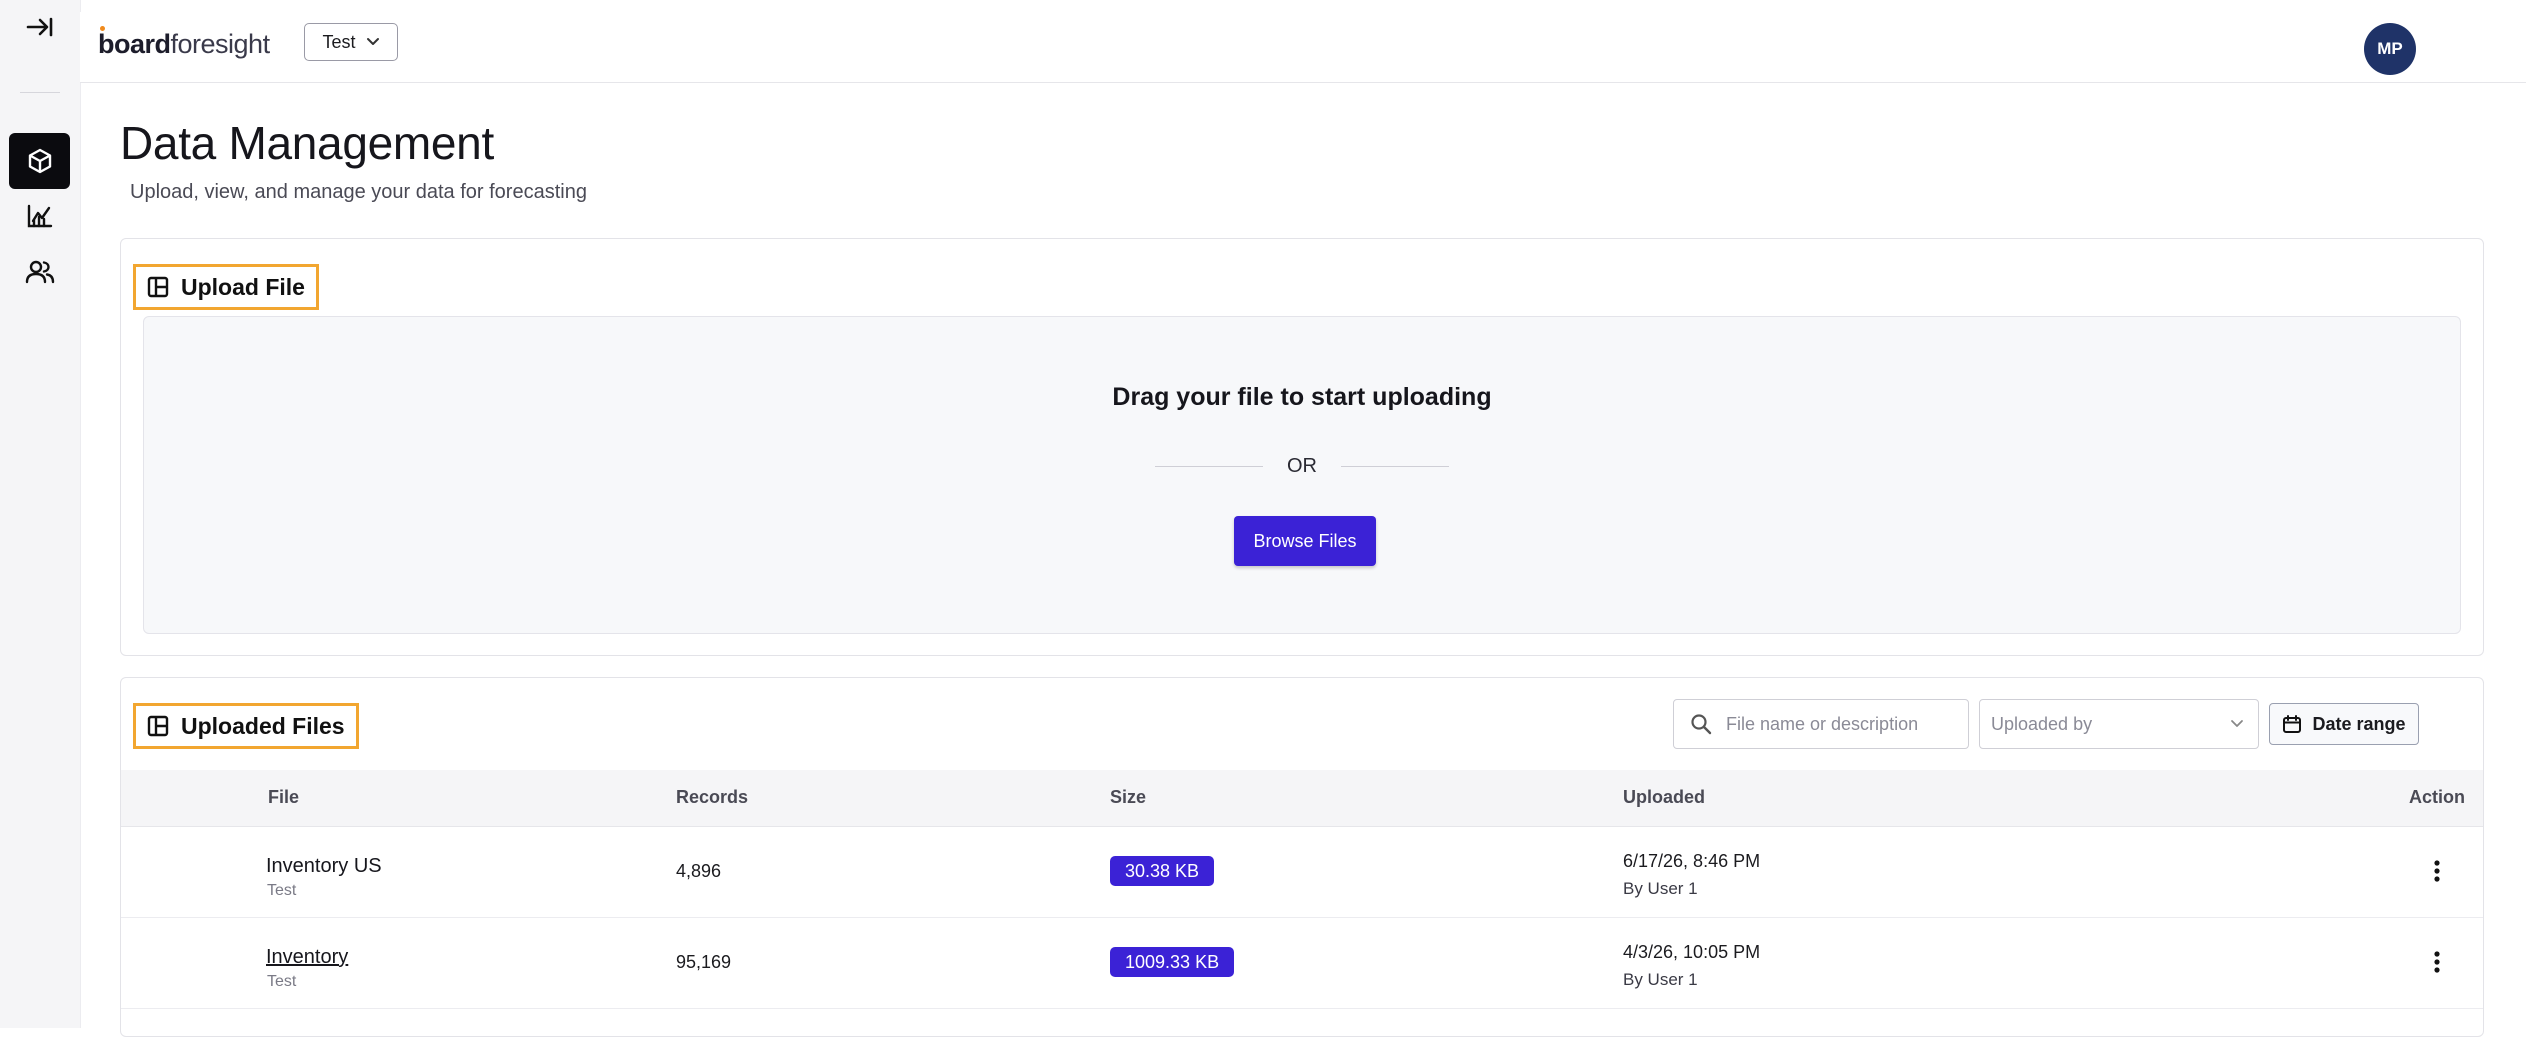 The image size is (2526, 1037). I want to click on calendar-icon, so click(2292, 724).